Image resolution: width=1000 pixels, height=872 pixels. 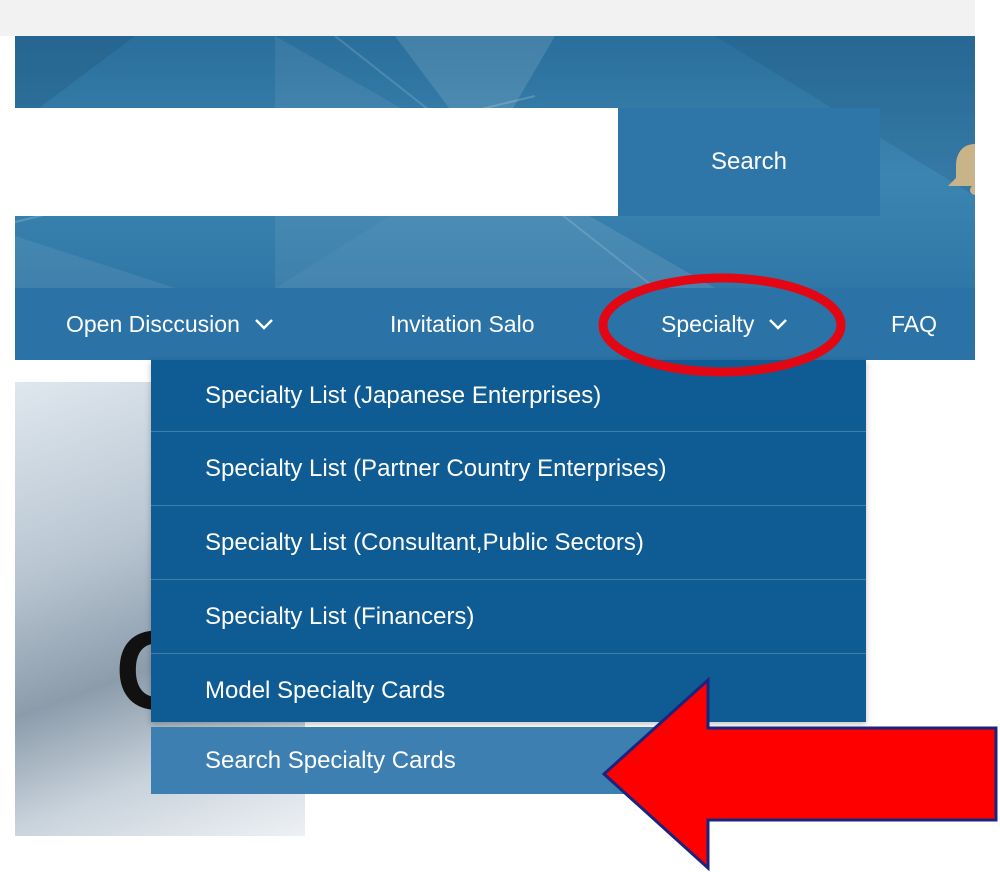 What do you see at coordinates (799, 774) in the screenshot?
I see `annotation-arrow` at bounding box center [799, 774].